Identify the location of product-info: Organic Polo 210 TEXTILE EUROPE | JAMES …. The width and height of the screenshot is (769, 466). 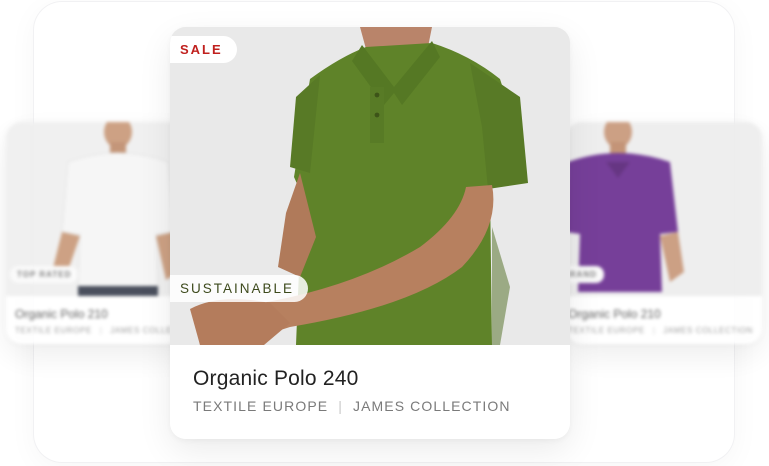
(664, 320).